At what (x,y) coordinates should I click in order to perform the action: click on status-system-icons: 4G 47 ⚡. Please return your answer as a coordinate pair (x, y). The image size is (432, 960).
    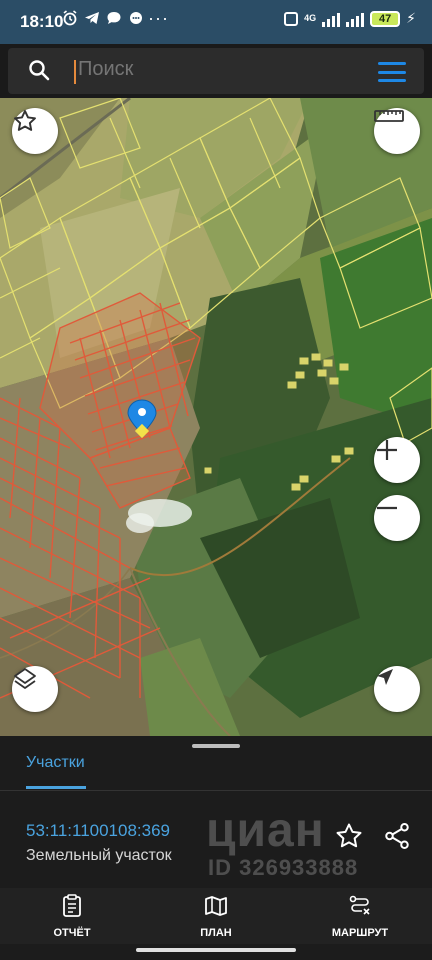
    Looking at the image, I should click on (350, 18).